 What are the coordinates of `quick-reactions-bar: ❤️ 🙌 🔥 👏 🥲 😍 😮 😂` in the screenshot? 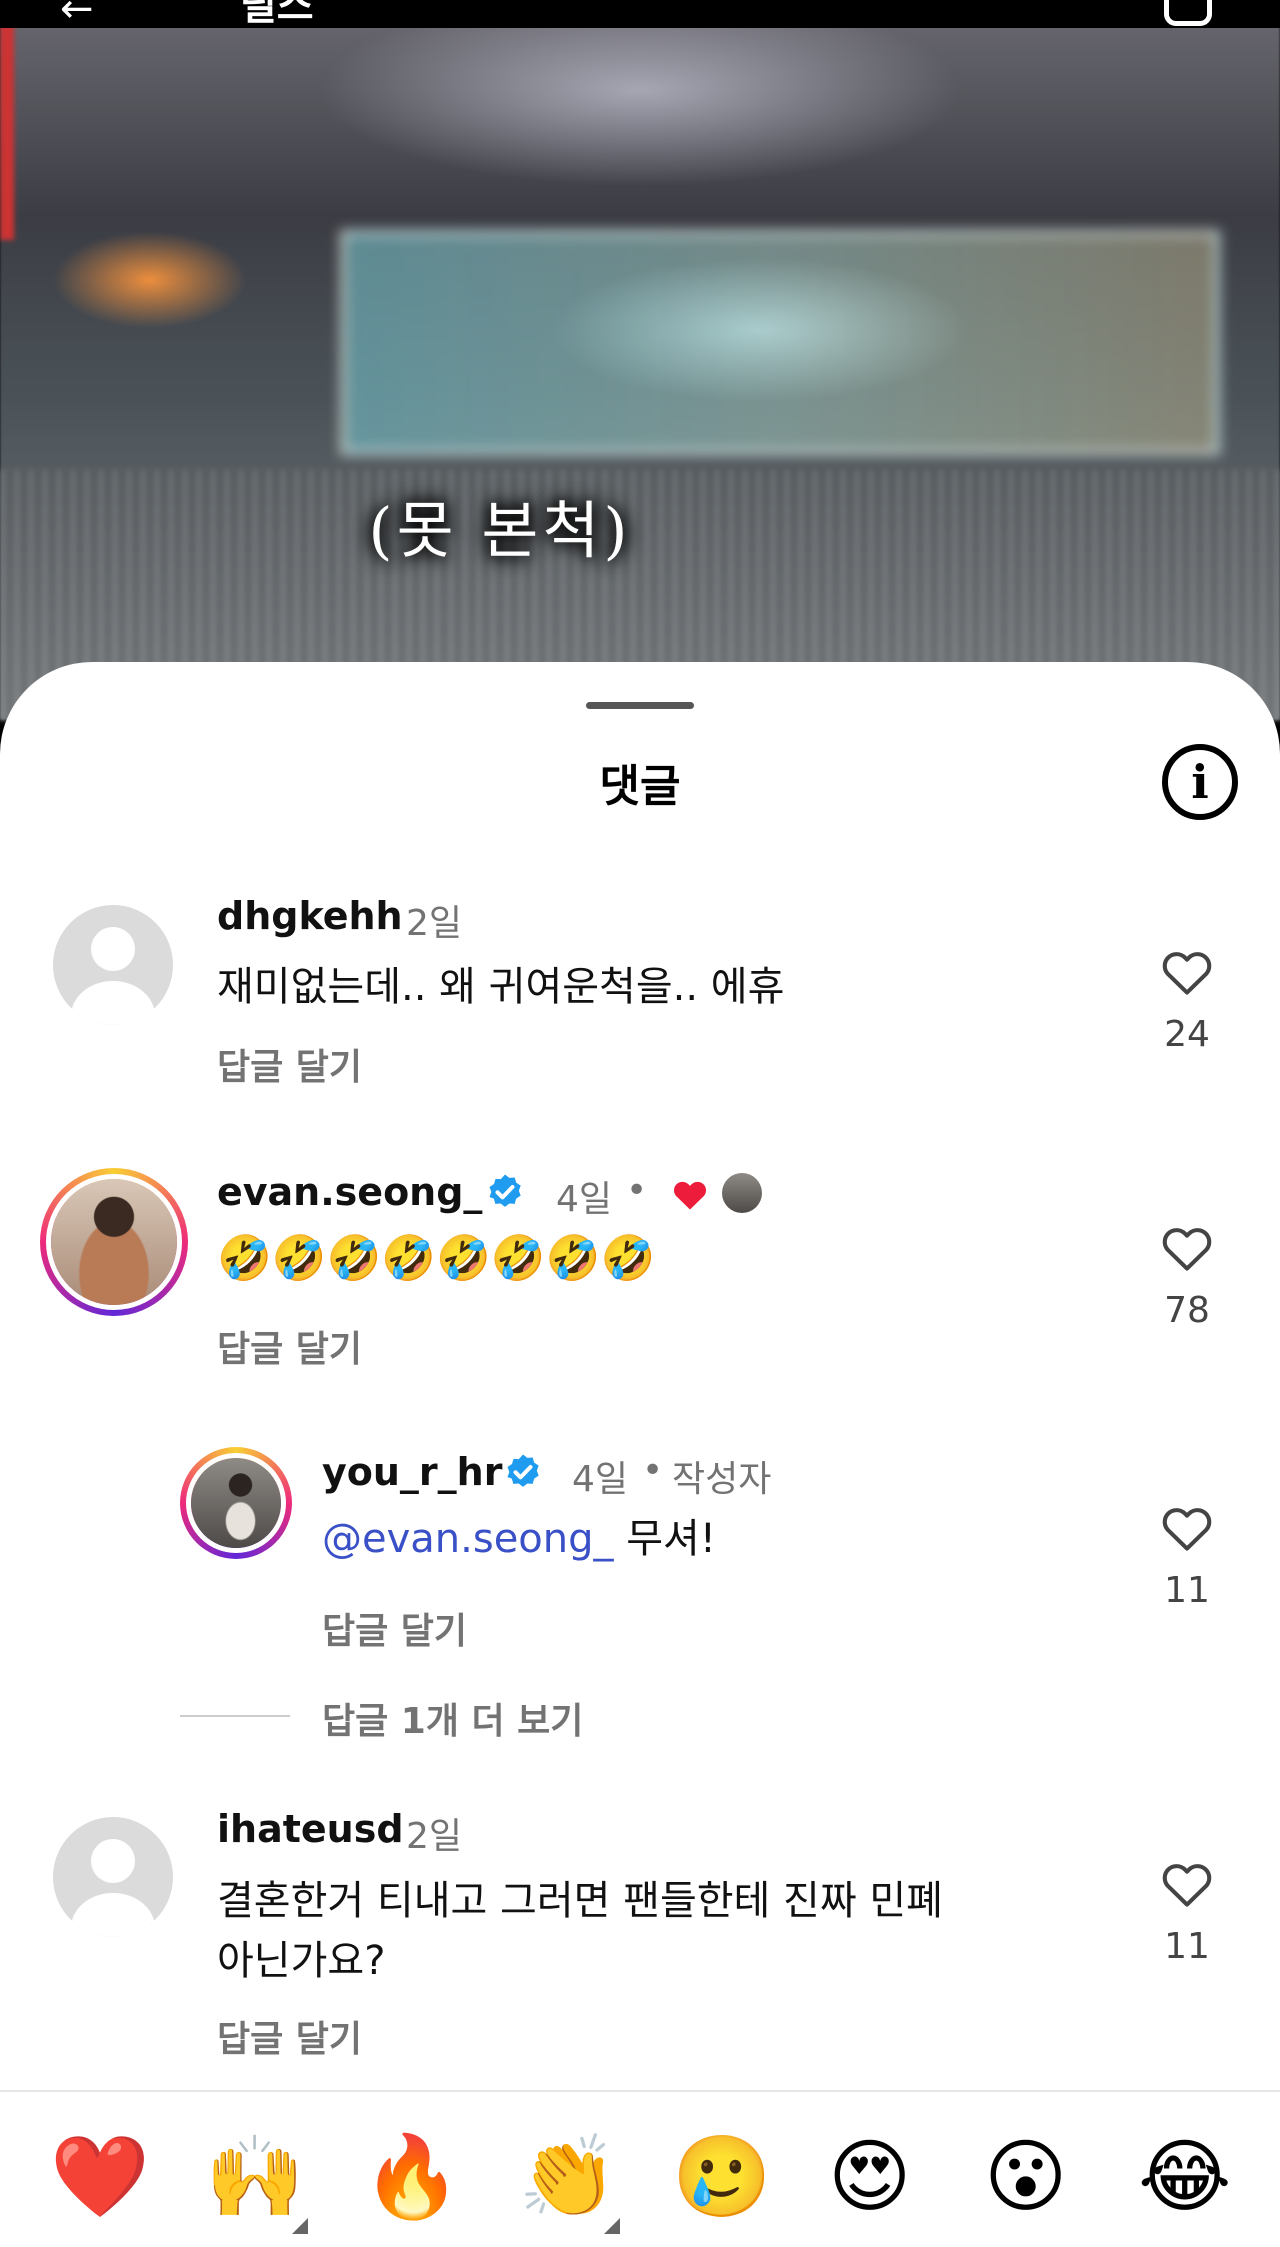 It's located at (640, 2168).